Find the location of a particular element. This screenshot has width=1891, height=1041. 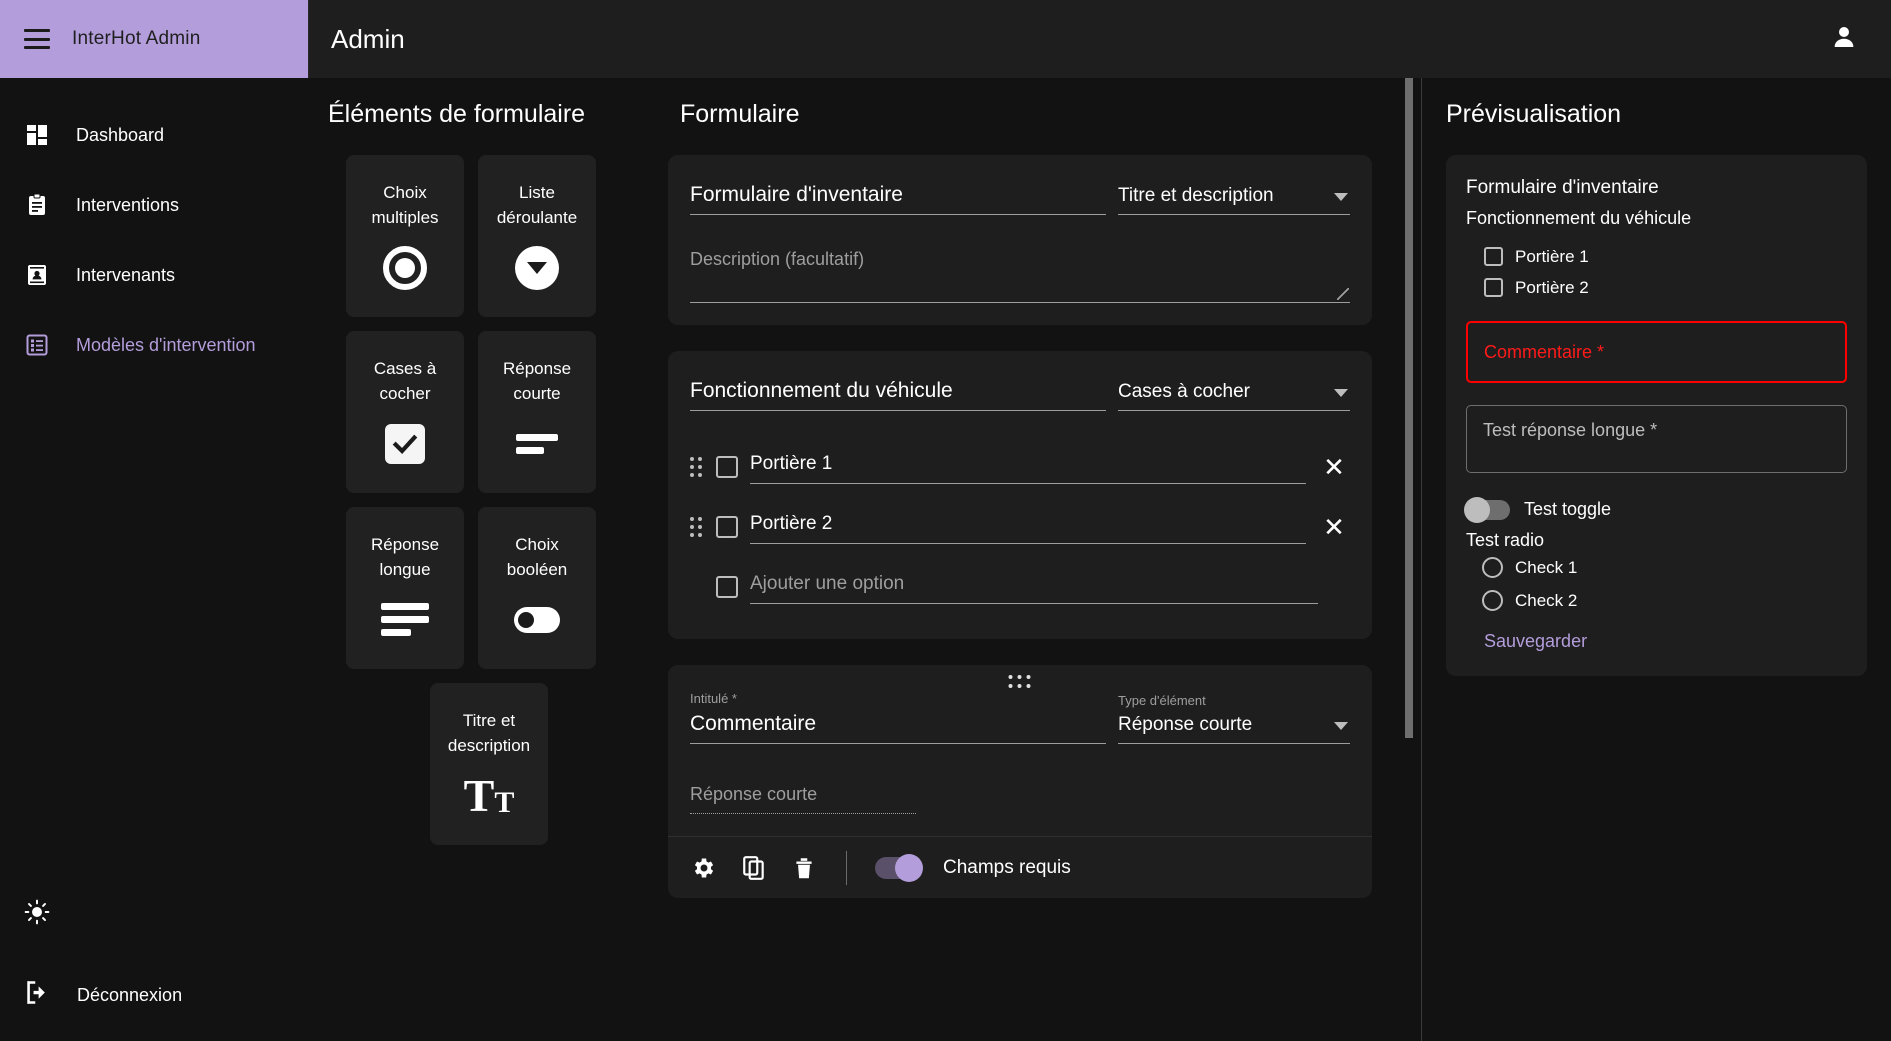

preview-radio-row: Check 2 is located at coordinates (1656, 600).